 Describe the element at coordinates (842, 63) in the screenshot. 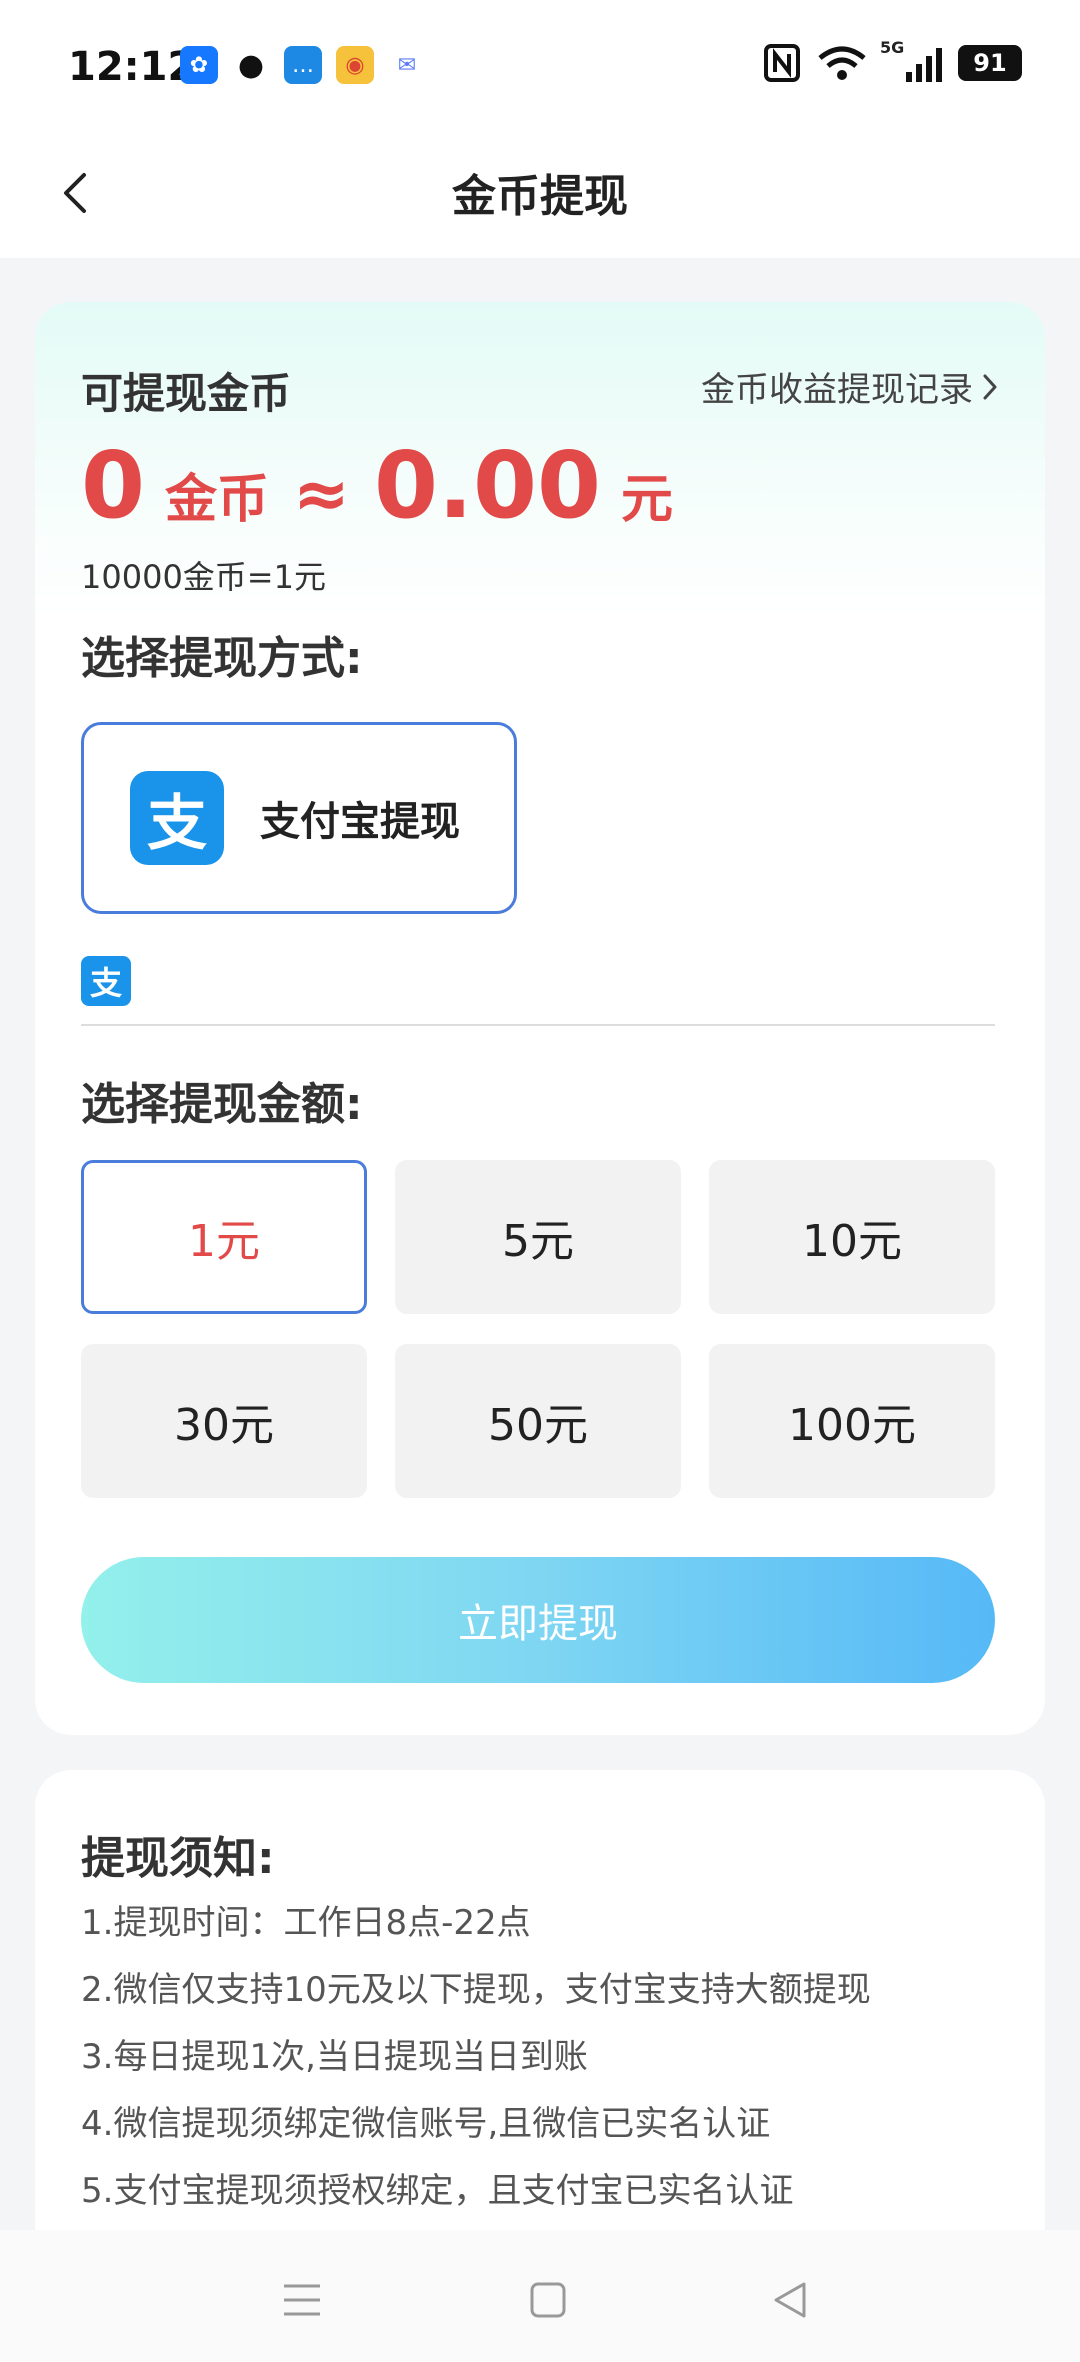

I see `wifi-icon` at that location.